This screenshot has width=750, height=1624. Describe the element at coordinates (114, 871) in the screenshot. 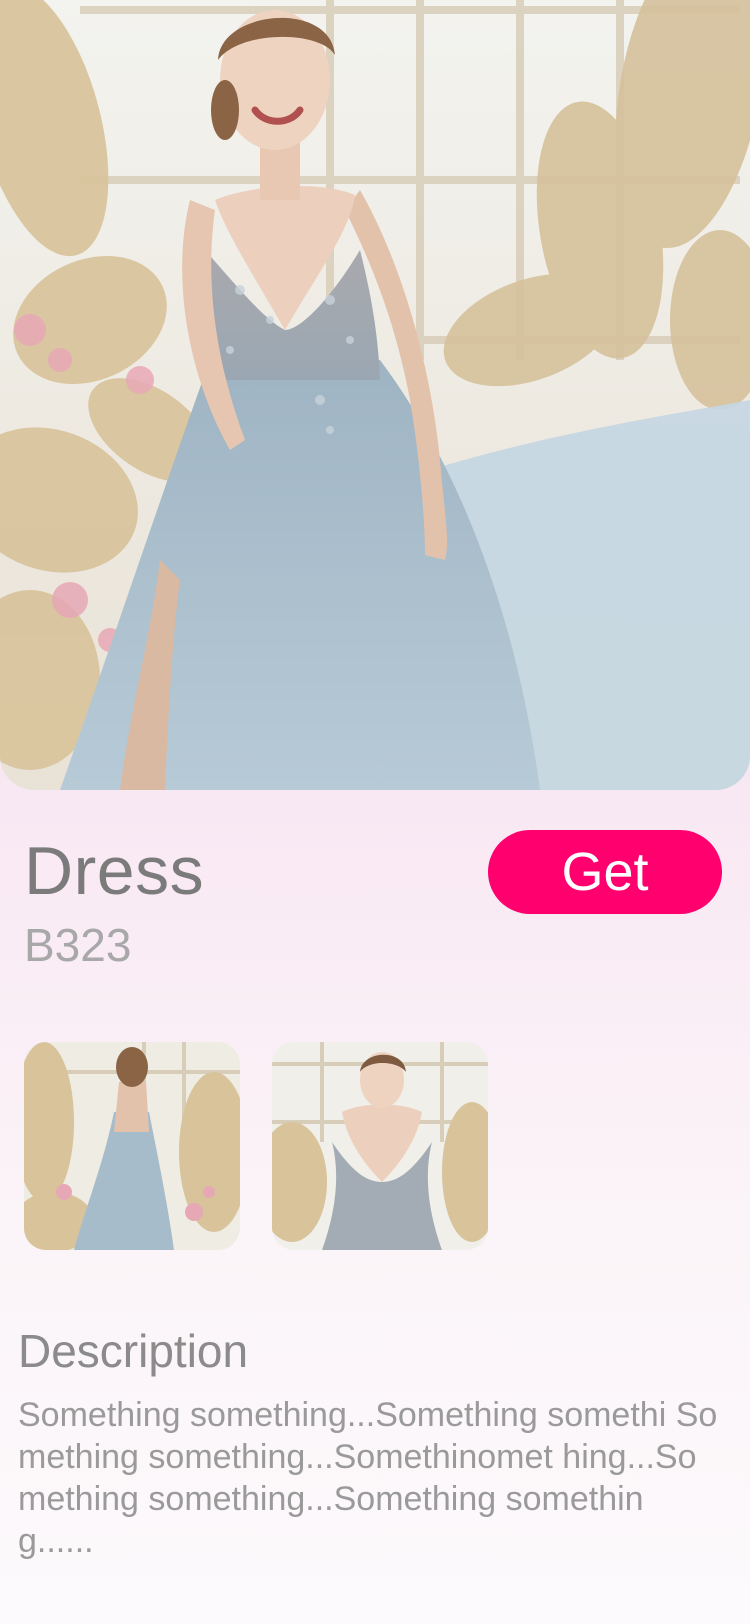

I see `product-title: Dress` at that location.